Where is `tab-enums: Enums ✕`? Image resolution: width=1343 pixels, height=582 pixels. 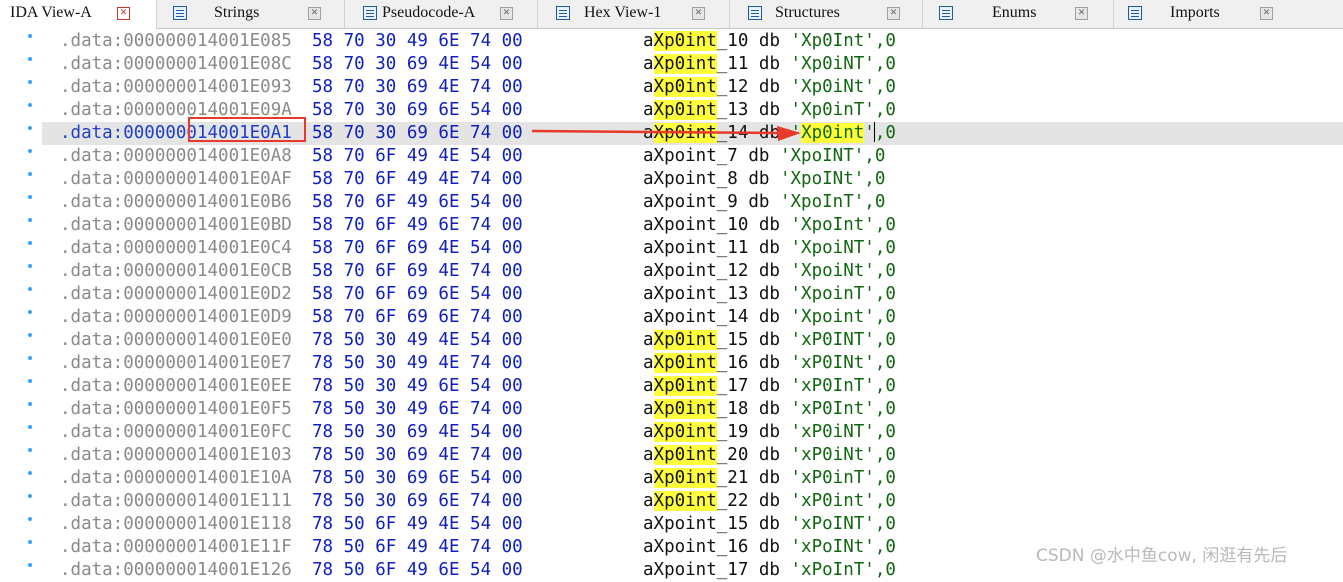
tab-enums: Enums ✕ is located at coordinates (1018, 14).